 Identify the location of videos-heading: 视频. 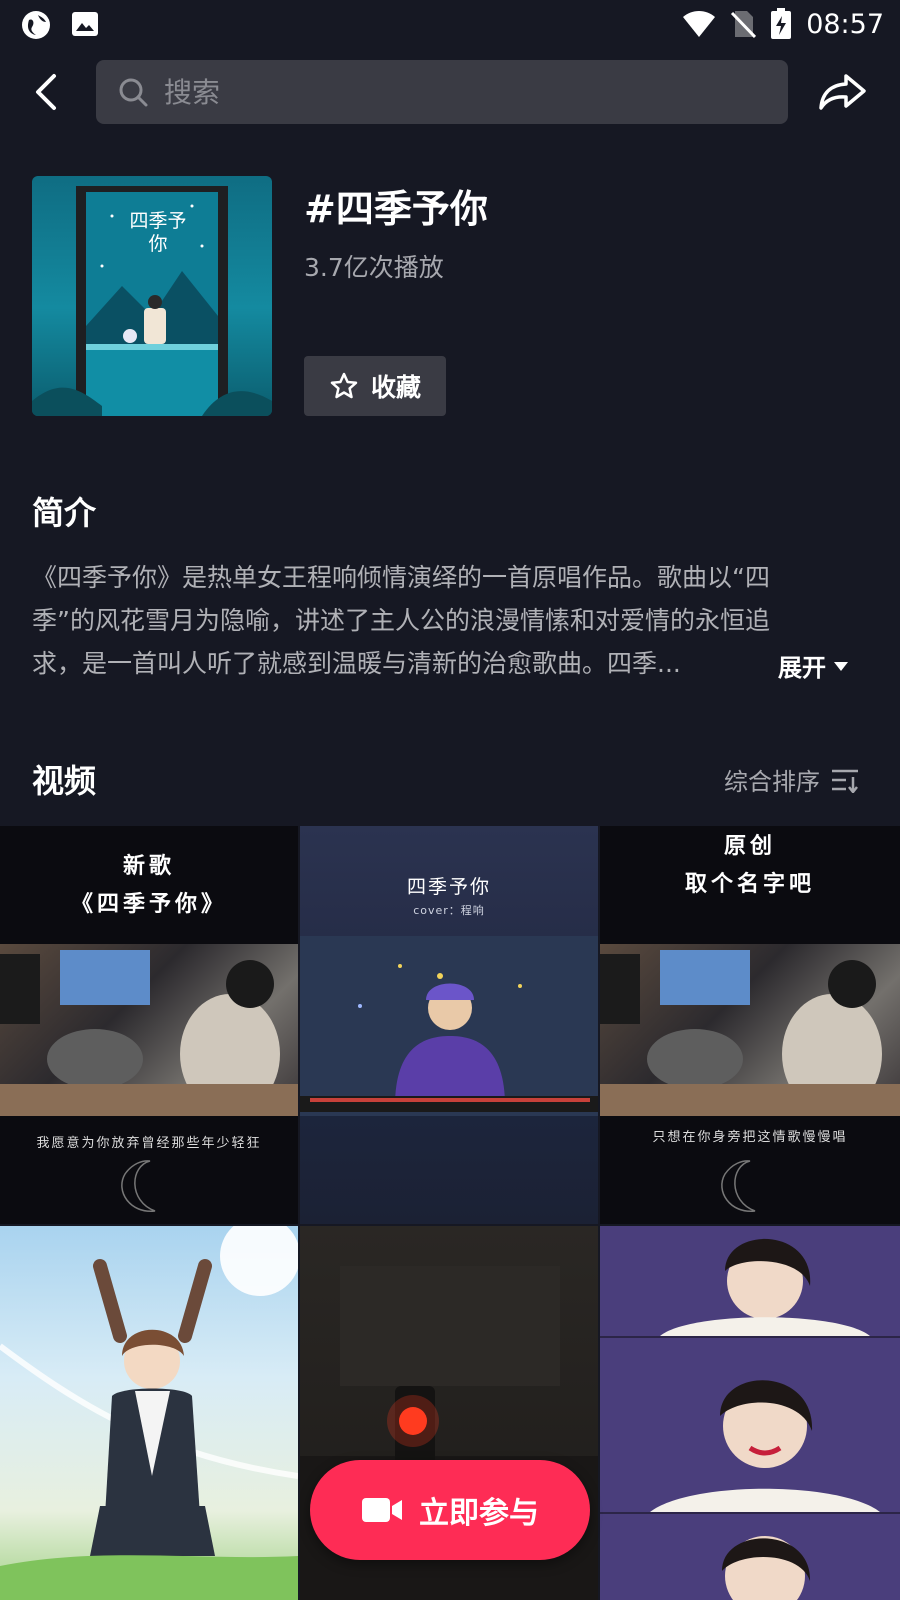
(64, 781).